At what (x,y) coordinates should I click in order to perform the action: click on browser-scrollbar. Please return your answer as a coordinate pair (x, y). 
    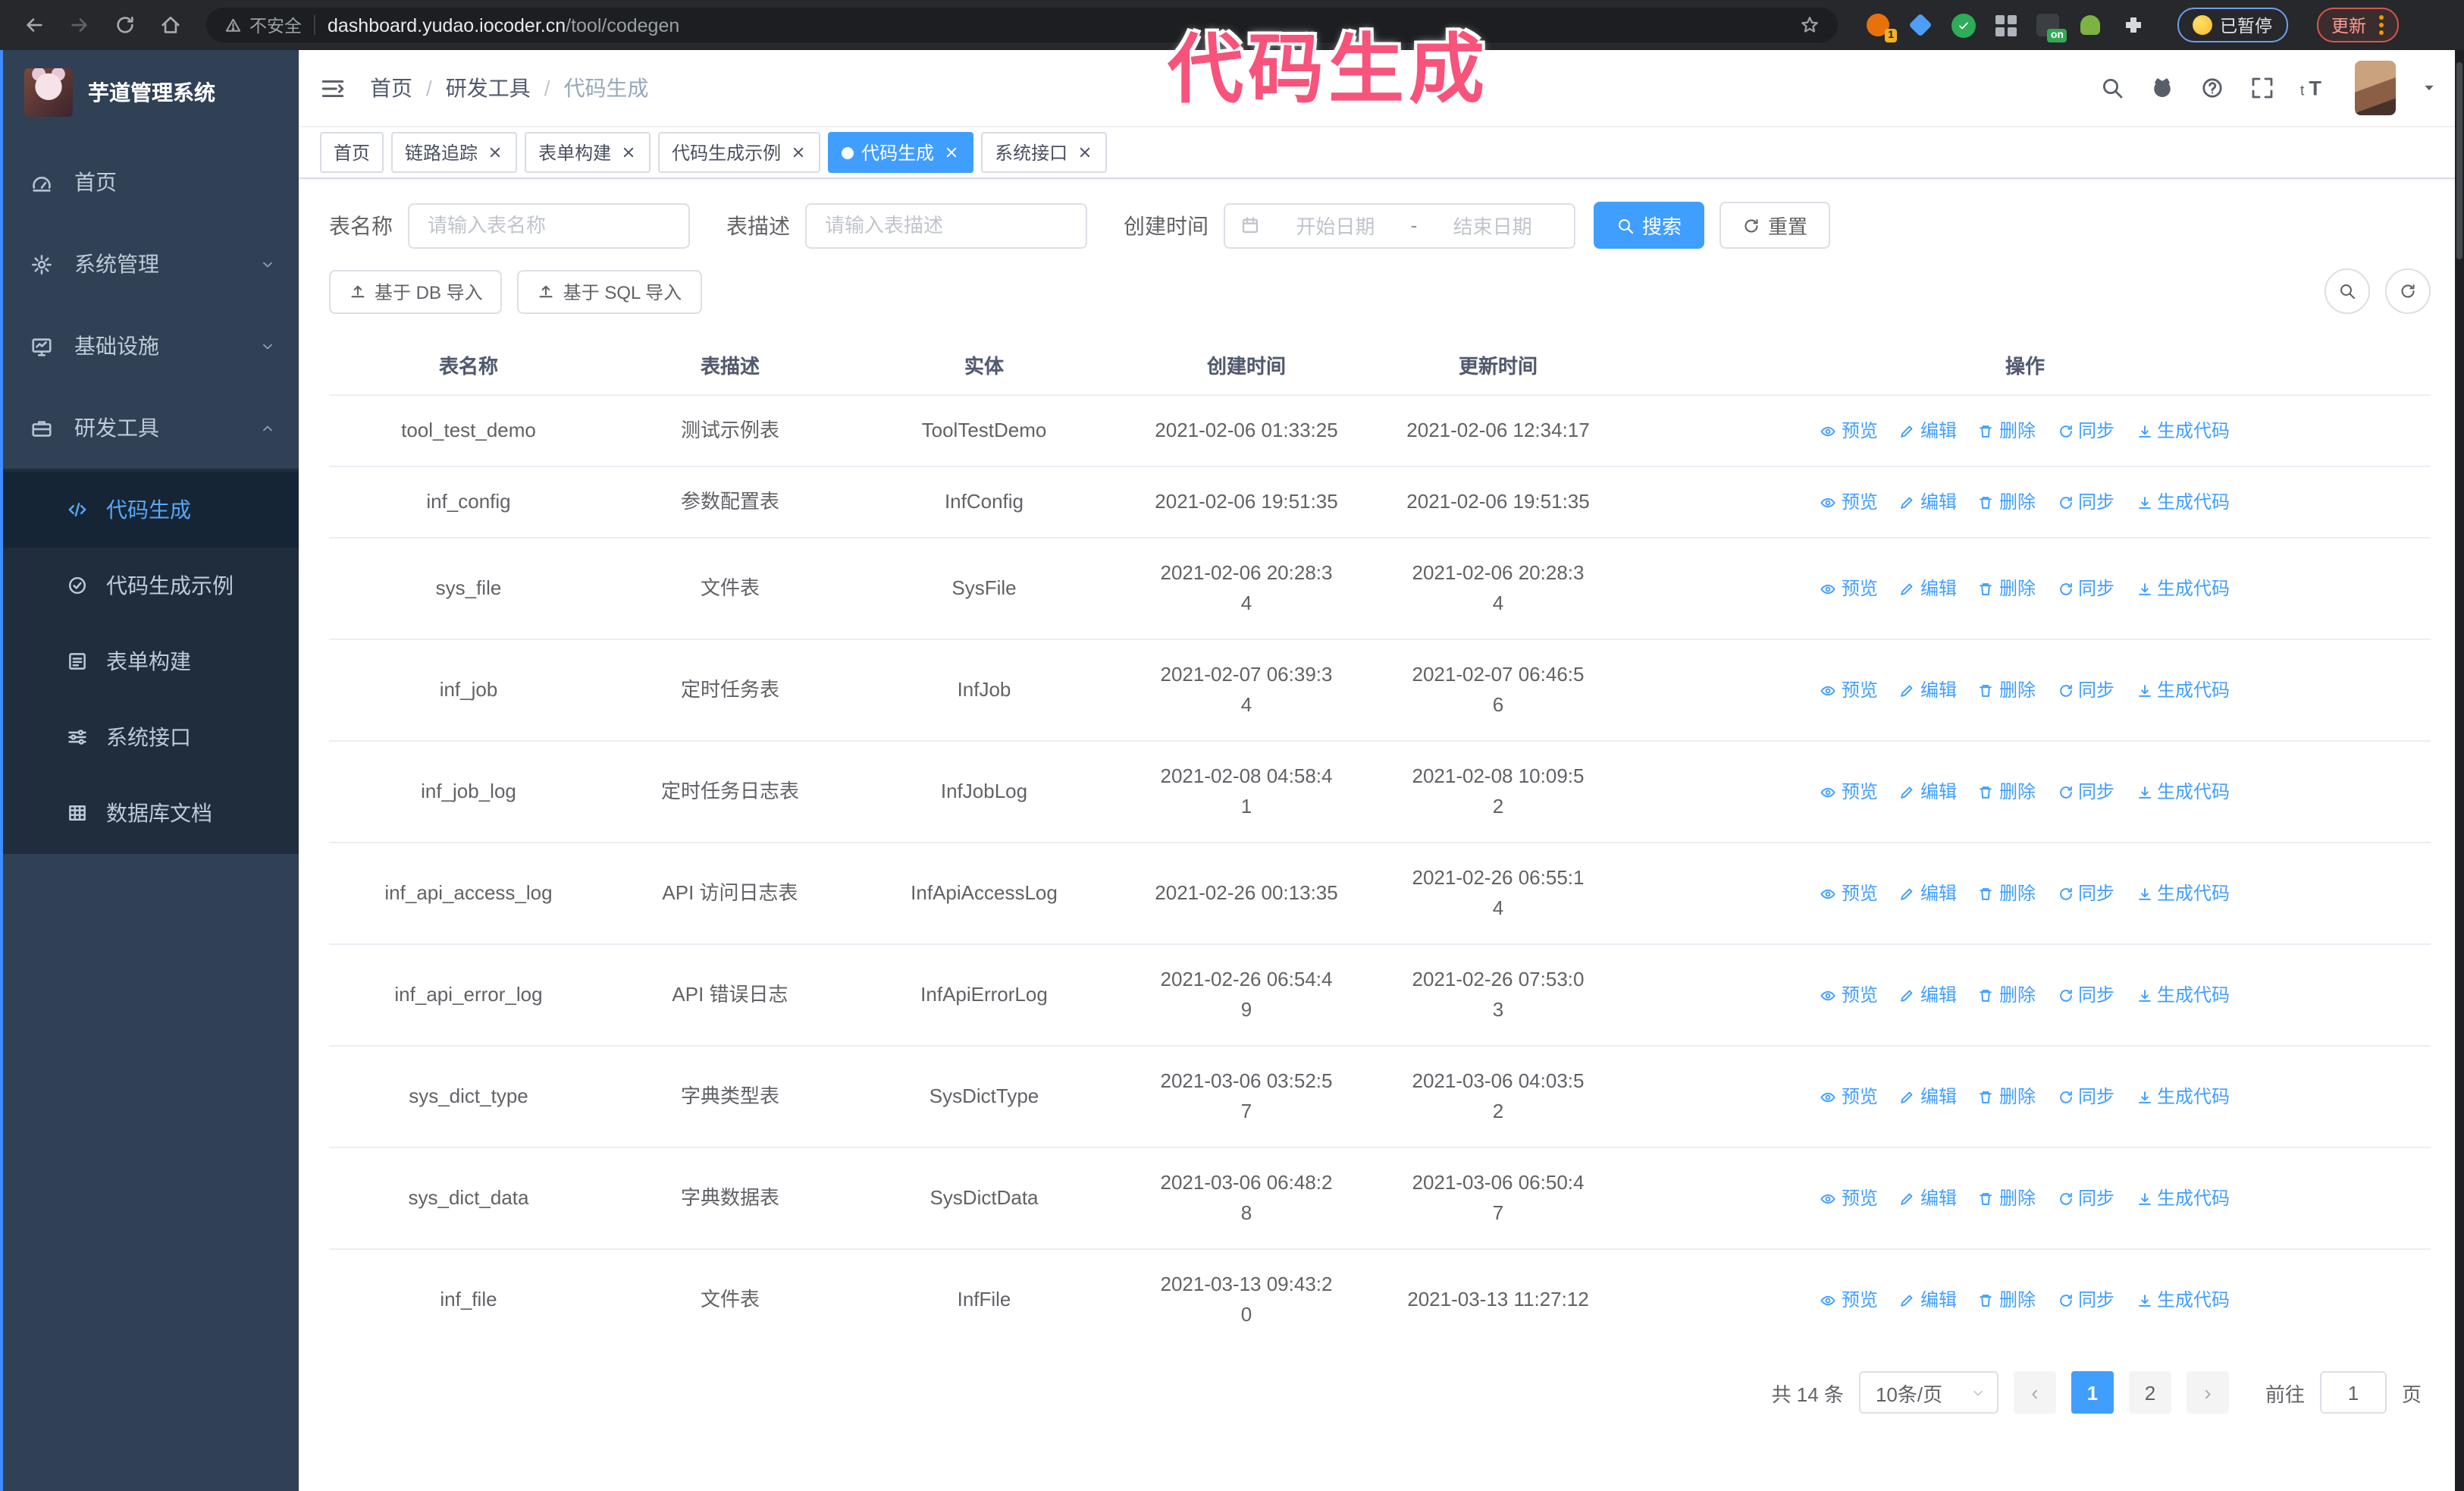
    Looking at the image, I should click on (2459, 770).